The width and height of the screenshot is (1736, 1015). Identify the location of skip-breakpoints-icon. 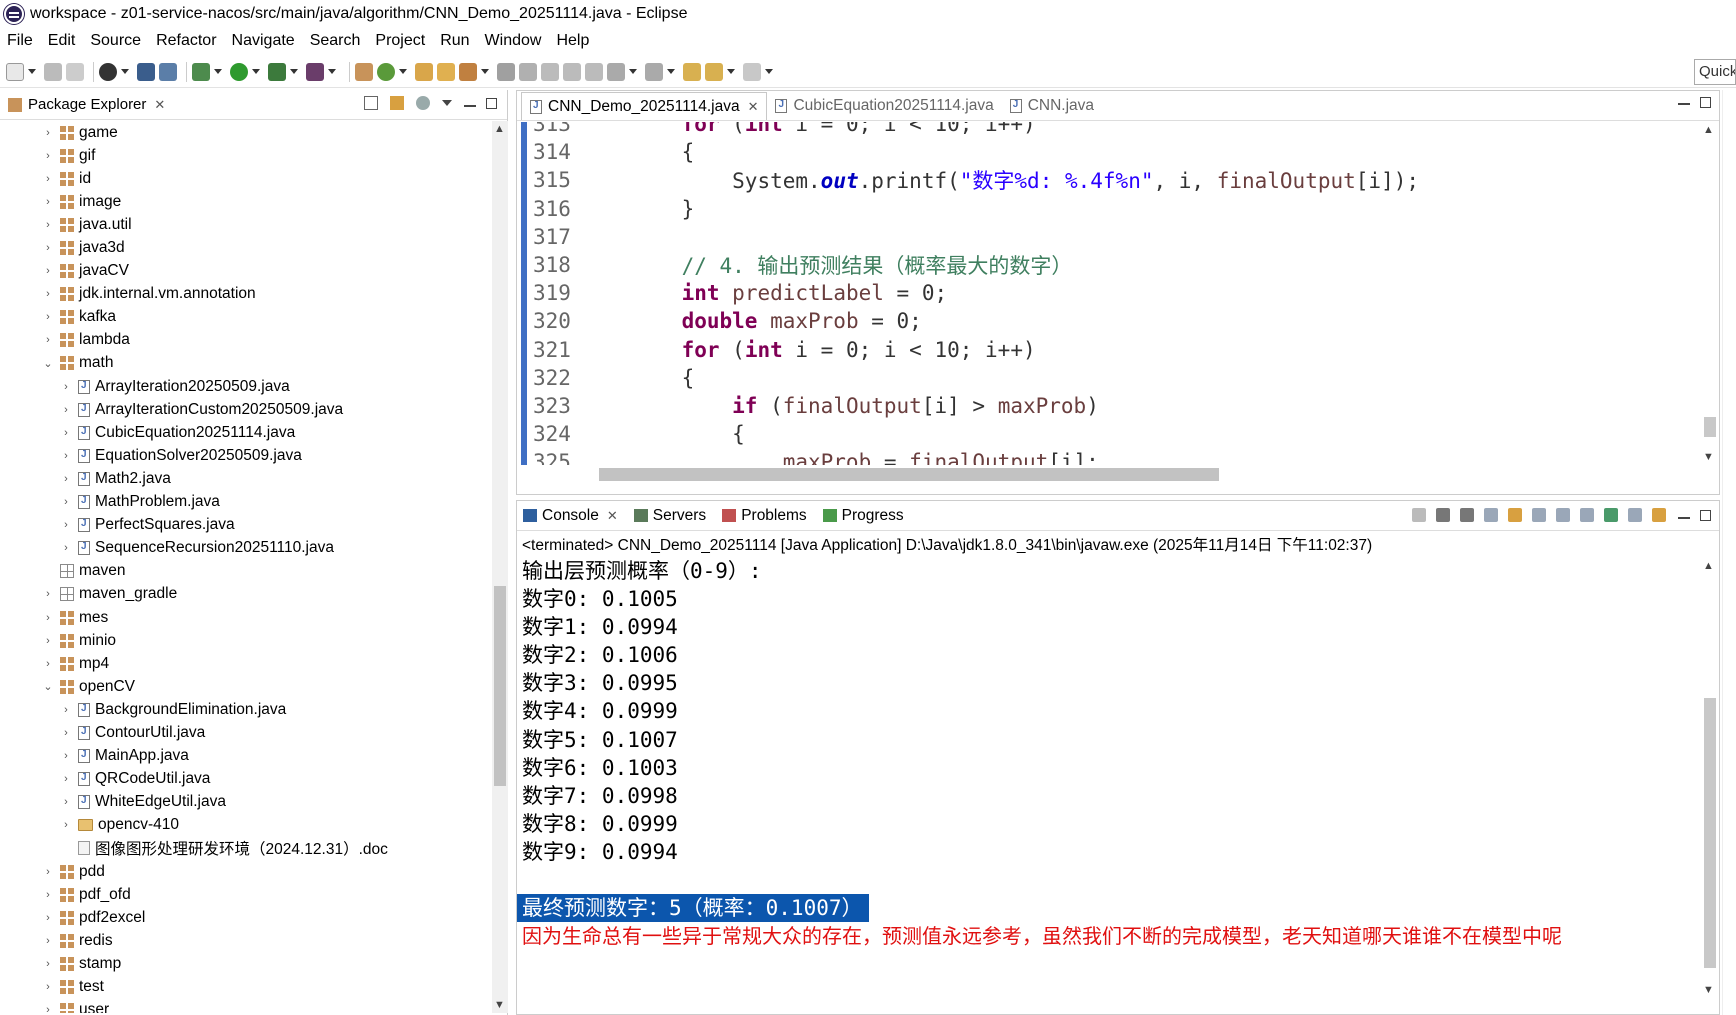
(168, 71).